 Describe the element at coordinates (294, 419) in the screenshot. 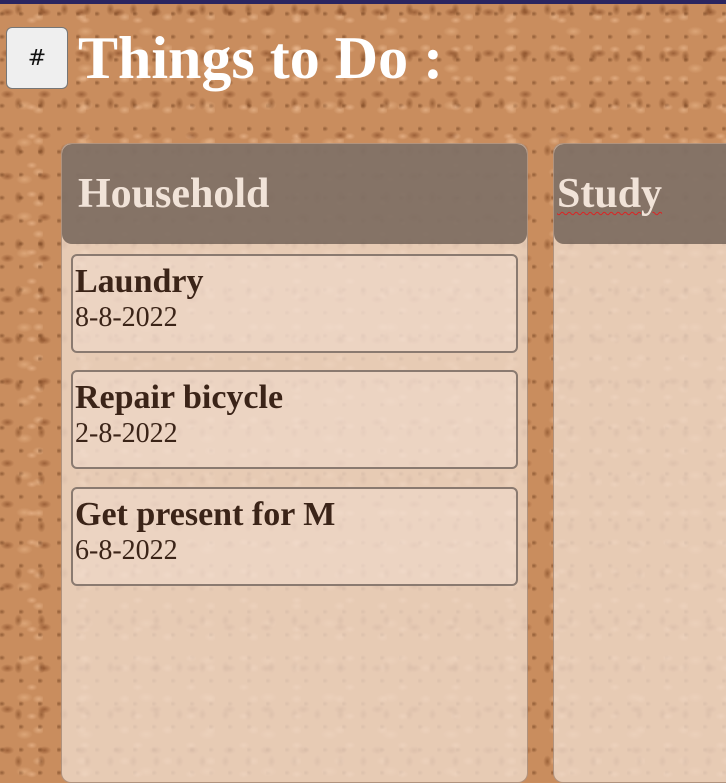

I see `task-card: Repair bicycle 2-8-2022` at that location.